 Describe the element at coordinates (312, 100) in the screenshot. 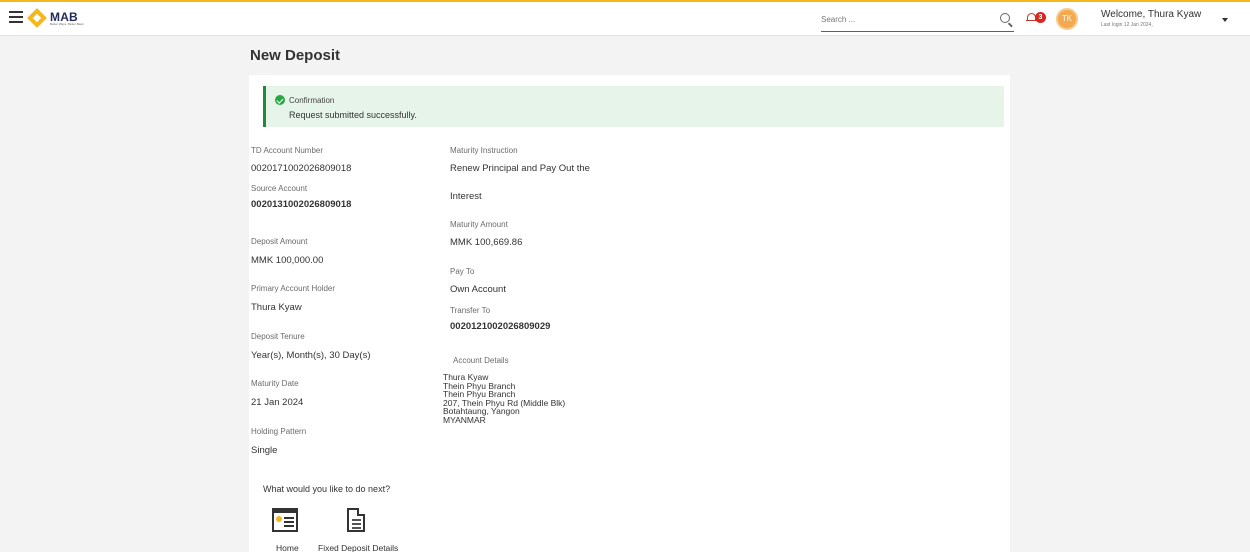

I see `alert-title: Confirmation` at that location.